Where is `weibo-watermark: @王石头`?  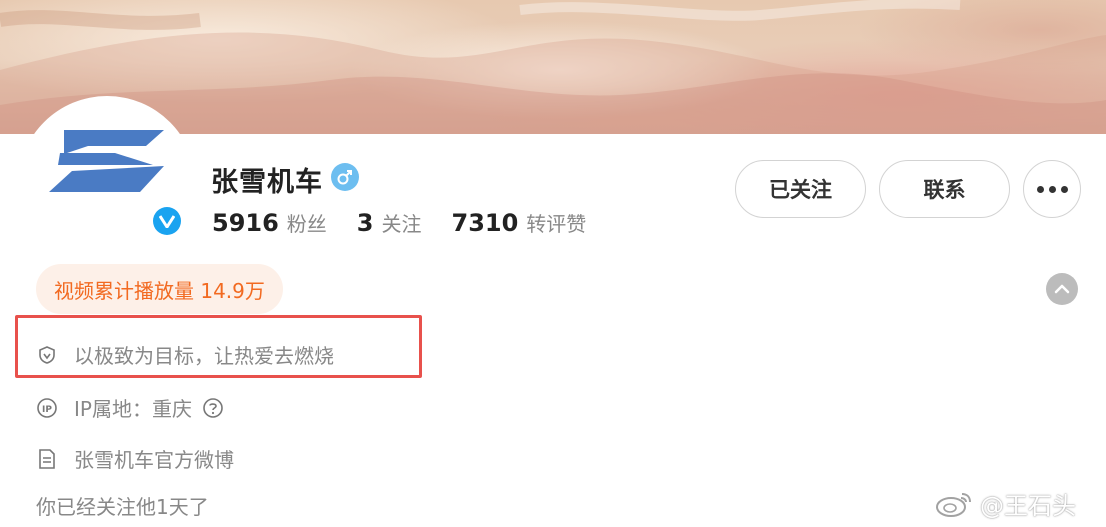 weibo-watermark: @王石头 is located at coordinates (1005, 503).